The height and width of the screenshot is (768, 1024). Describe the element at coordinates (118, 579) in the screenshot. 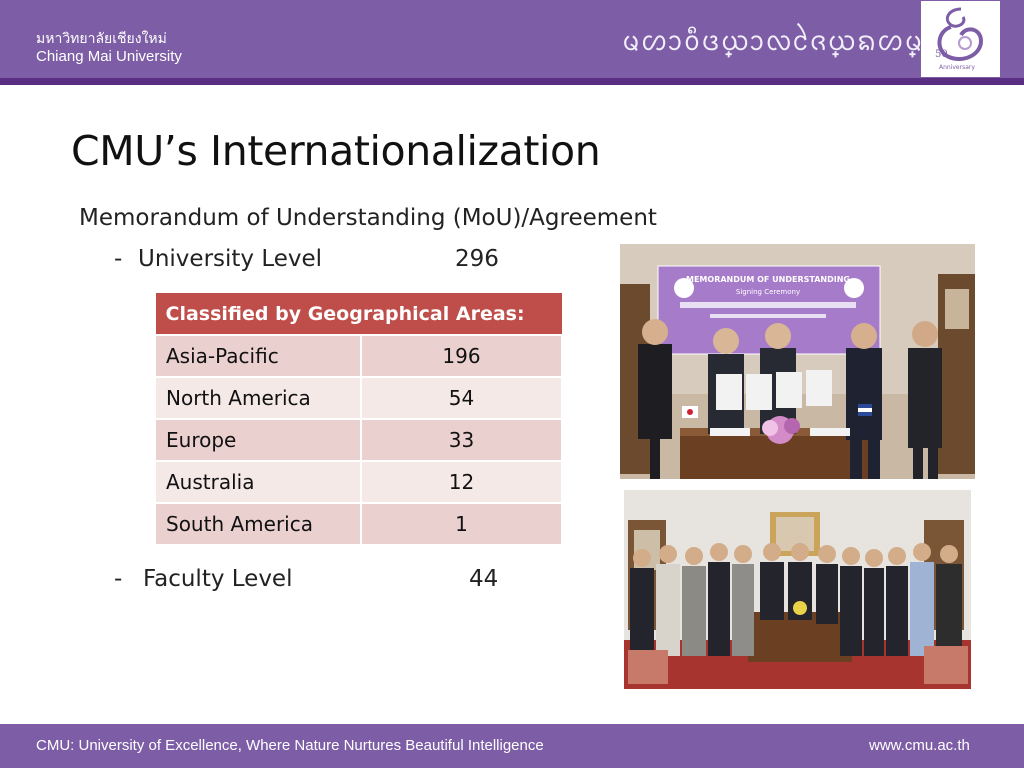

I see `faculty-level-dash: -` at that location.